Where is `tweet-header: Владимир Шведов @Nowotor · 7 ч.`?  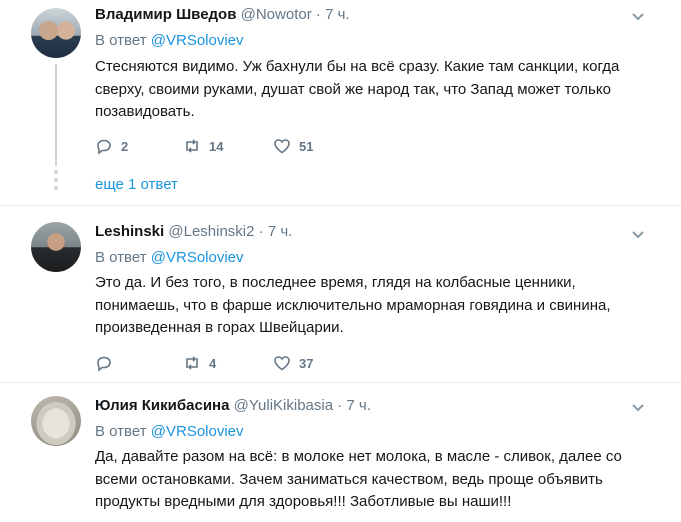 tweet-header: Владимир Шведов @Nowotor · 7 ч. is located at coordinates (222, 14).